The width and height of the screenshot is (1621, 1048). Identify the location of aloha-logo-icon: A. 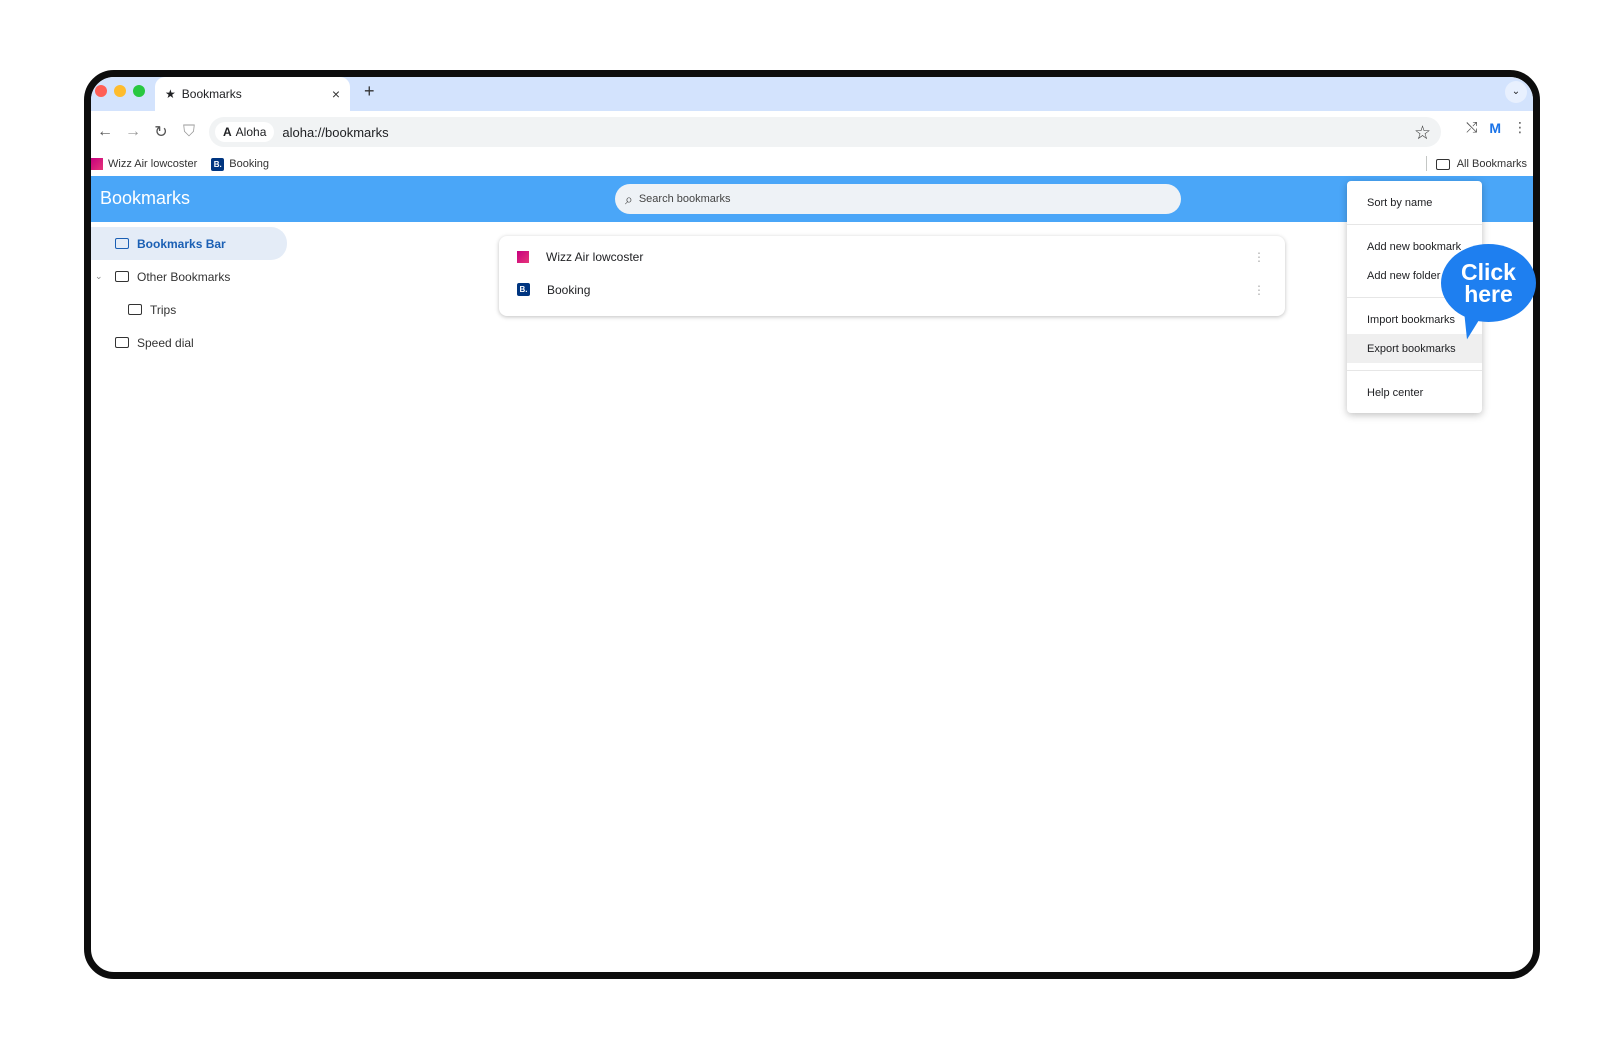
(227, 132).